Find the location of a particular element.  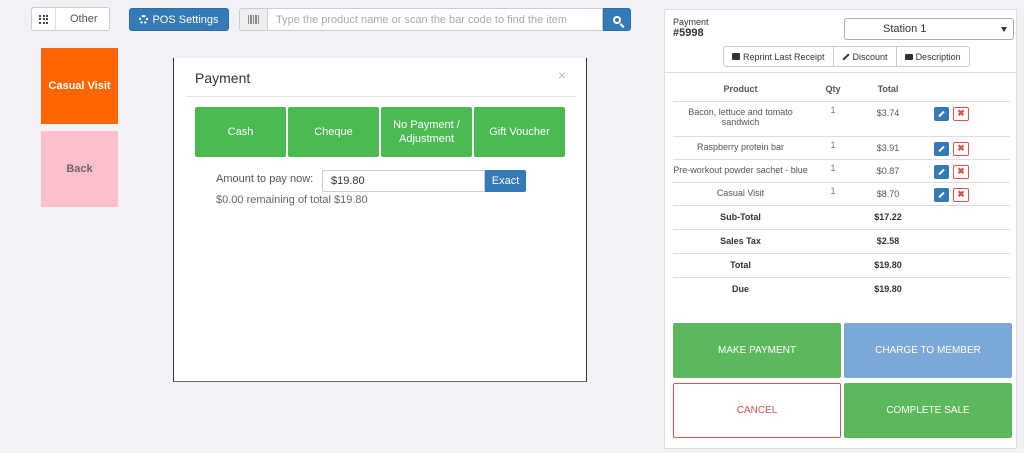

complete-sale-button: COMPLETE SALE is located at coordinates (928, 410).